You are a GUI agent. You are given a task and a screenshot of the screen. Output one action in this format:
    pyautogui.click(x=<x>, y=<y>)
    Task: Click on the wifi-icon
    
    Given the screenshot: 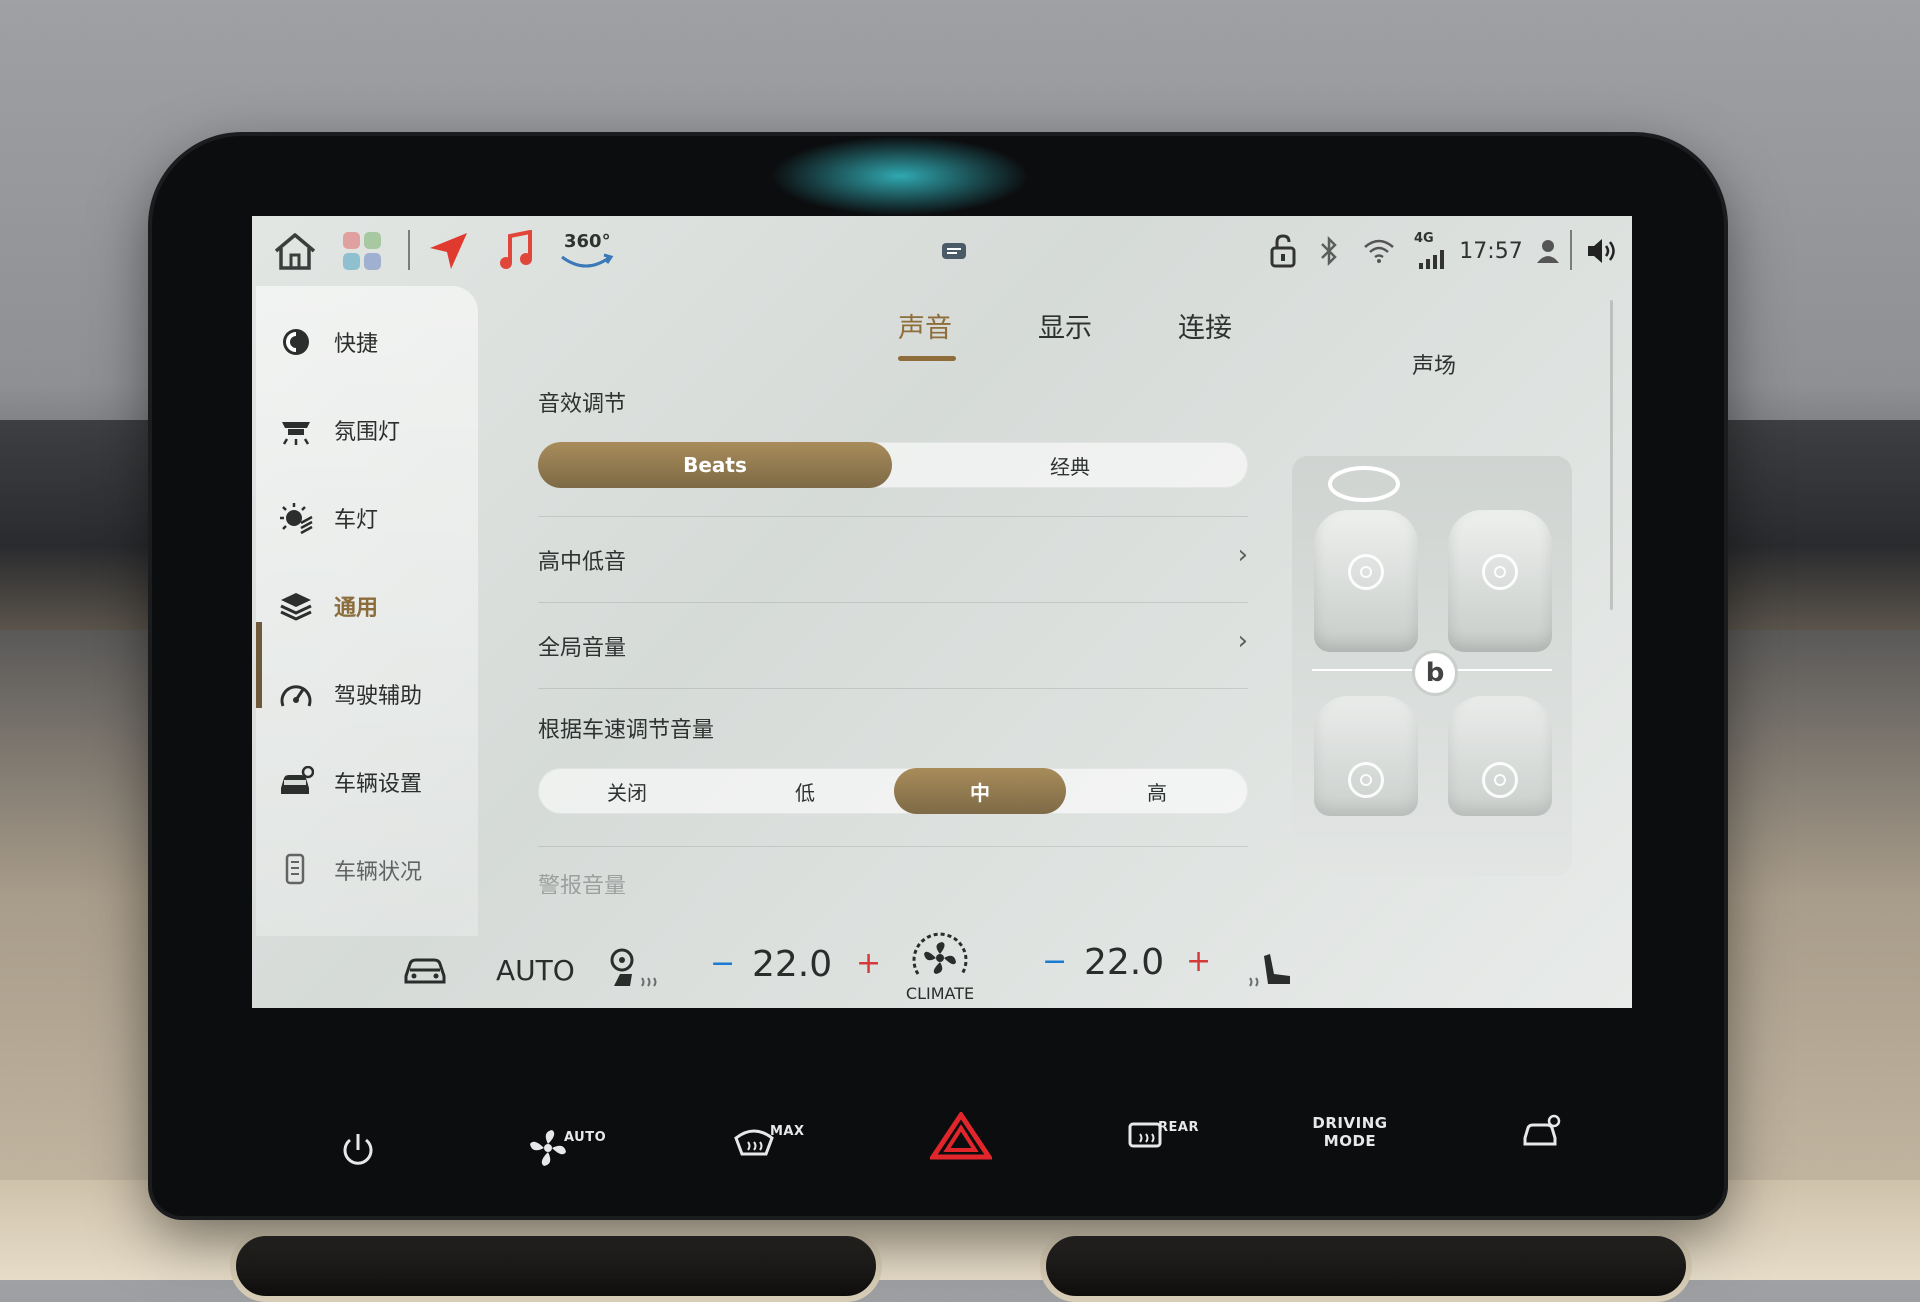 What is the action you would take?
    pyautogui.click(x=1379, y=251)
    